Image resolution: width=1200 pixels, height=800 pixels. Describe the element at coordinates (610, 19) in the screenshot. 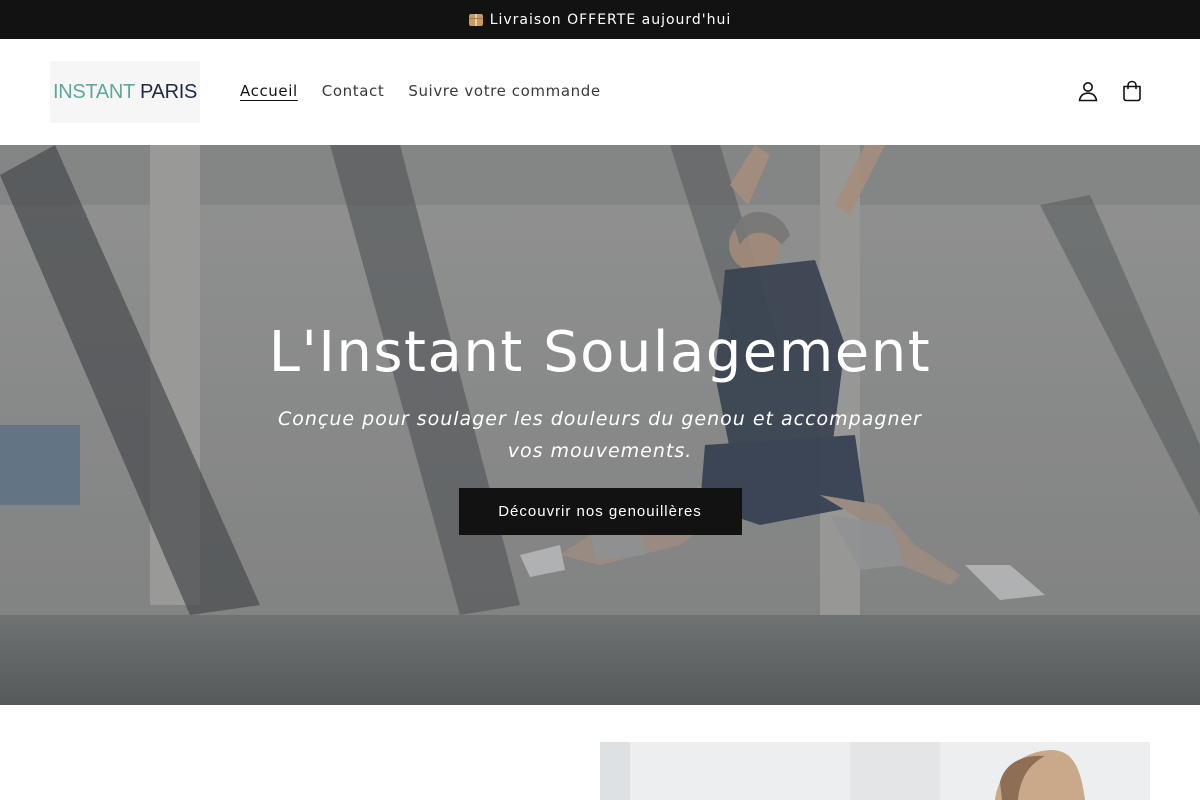

I see `announcement-text: Livraison OFFERTE aujourd'hui` at that location.